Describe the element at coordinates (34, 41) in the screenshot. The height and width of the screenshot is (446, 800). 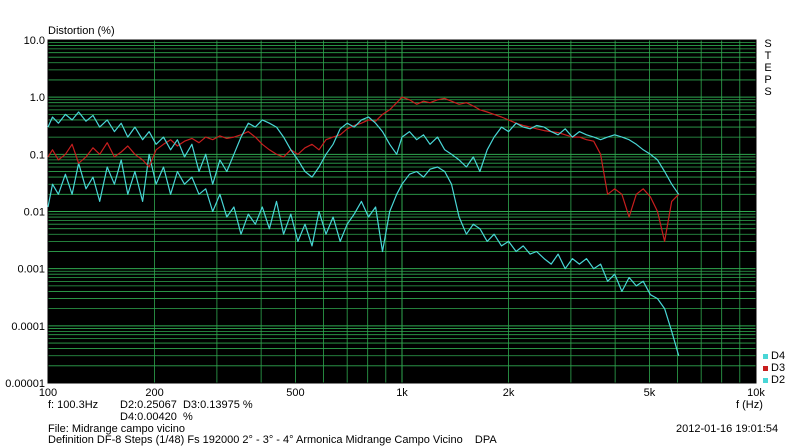
I see `y-tick-label: 10.0` at that location.